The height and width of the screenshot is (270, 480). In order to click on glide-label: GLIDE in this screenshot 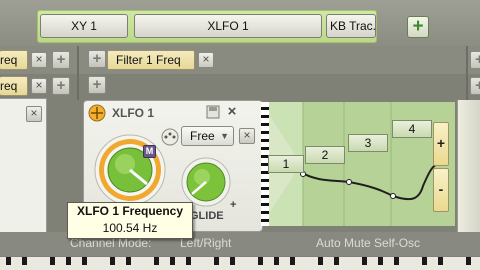, I will do `click(207, 216)`.